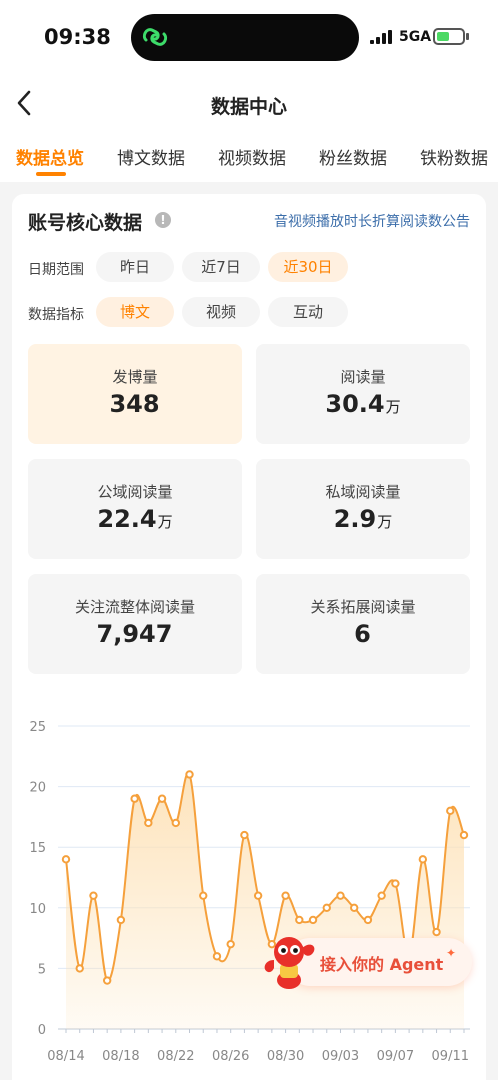 This screenshot has width=498, height=1080. What do you see at coordinates (395, 1056) in the screenshot?
I see `x-tick-label: 09/07` at bounding box center [395, 1056].